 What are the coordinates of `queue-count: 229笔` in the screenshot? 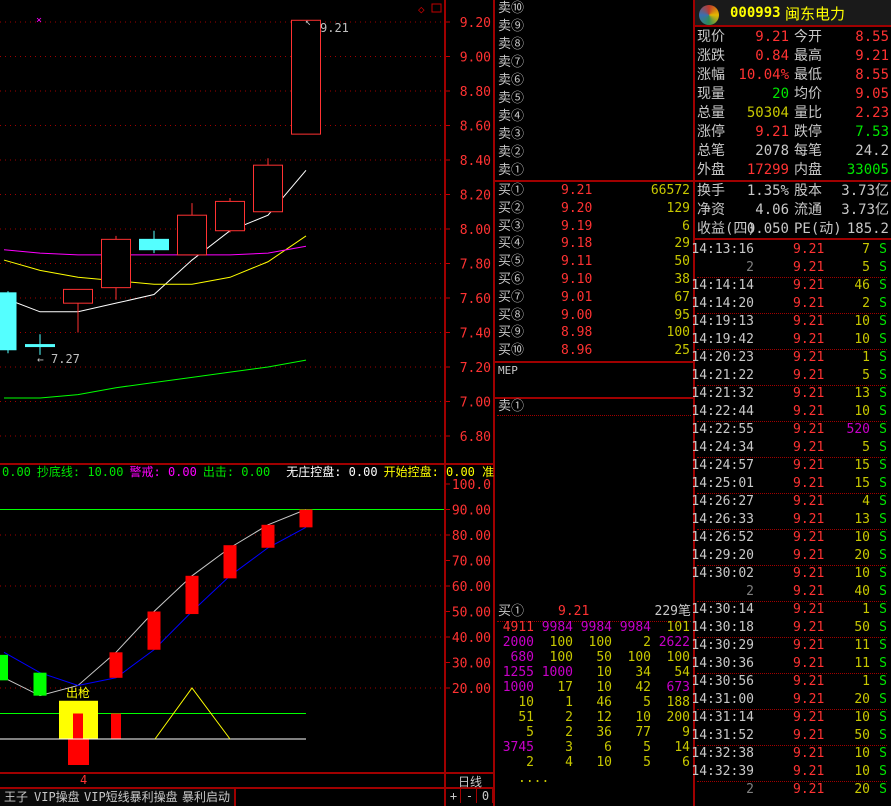 It's located at (672, 611).